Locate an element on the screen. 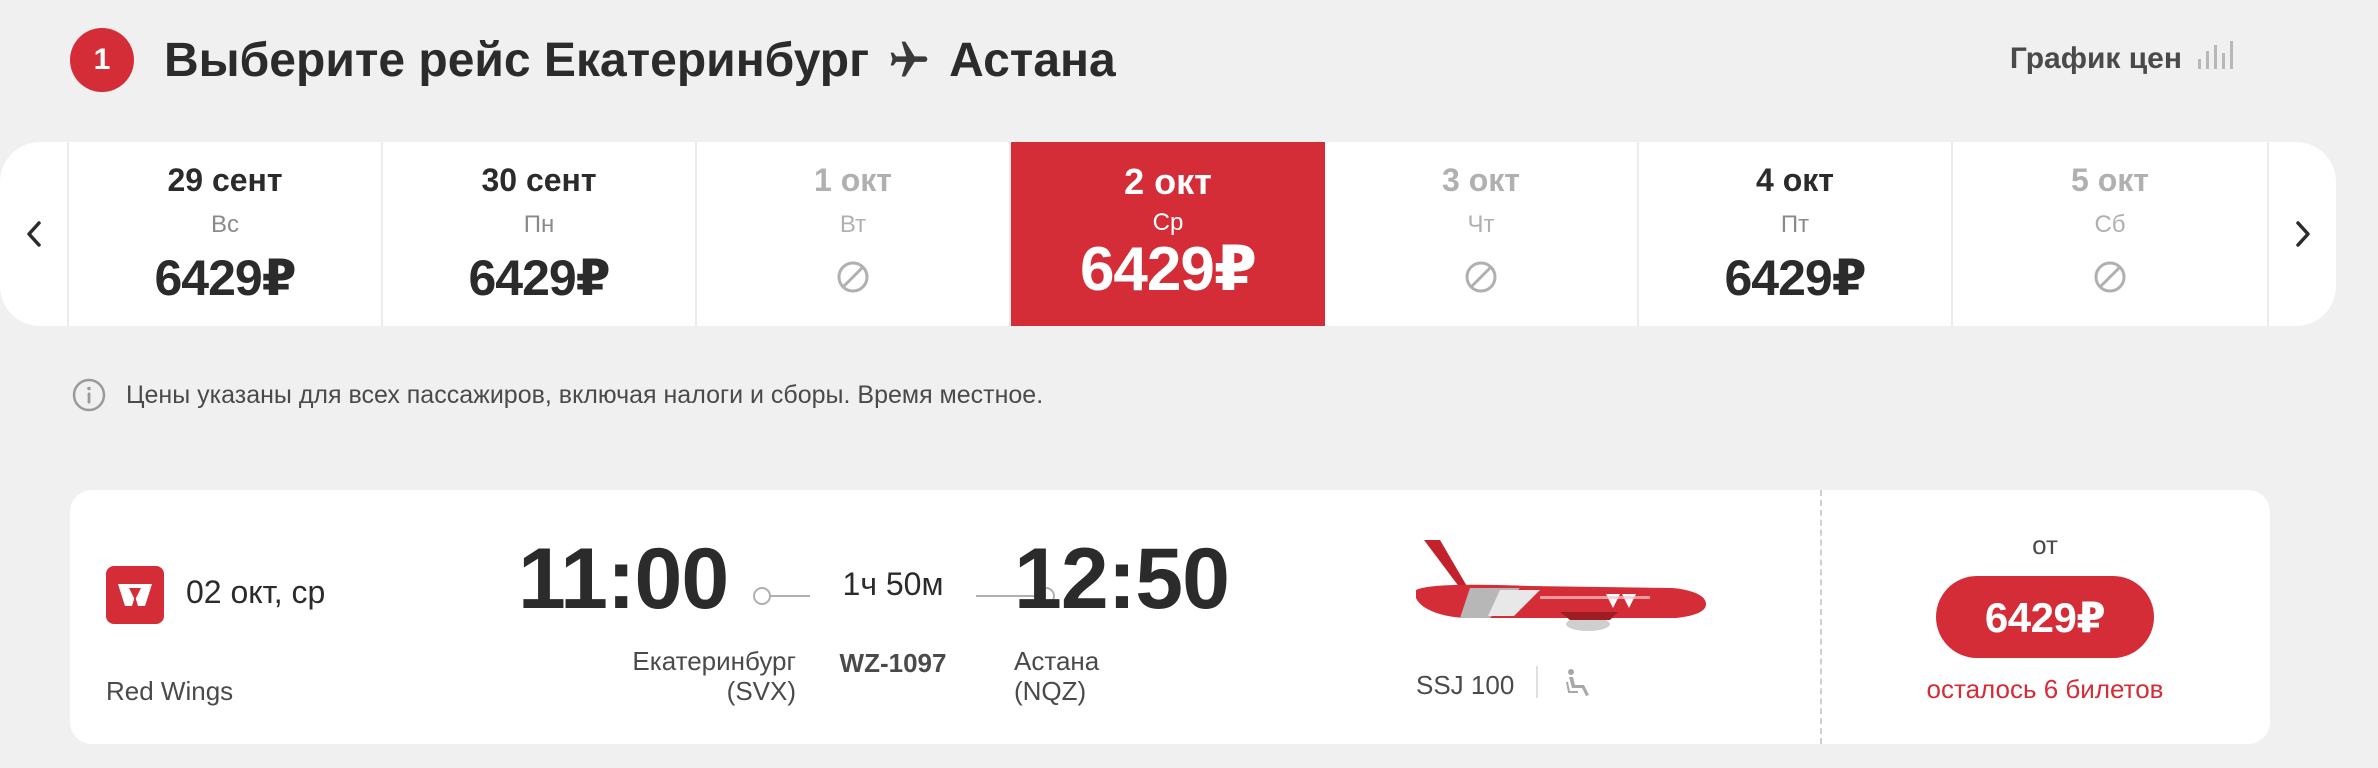 Image resolution: width=2378 pixels, height=768 pixels. price-graph-button: График цен is located at coordinates (2122, 59).